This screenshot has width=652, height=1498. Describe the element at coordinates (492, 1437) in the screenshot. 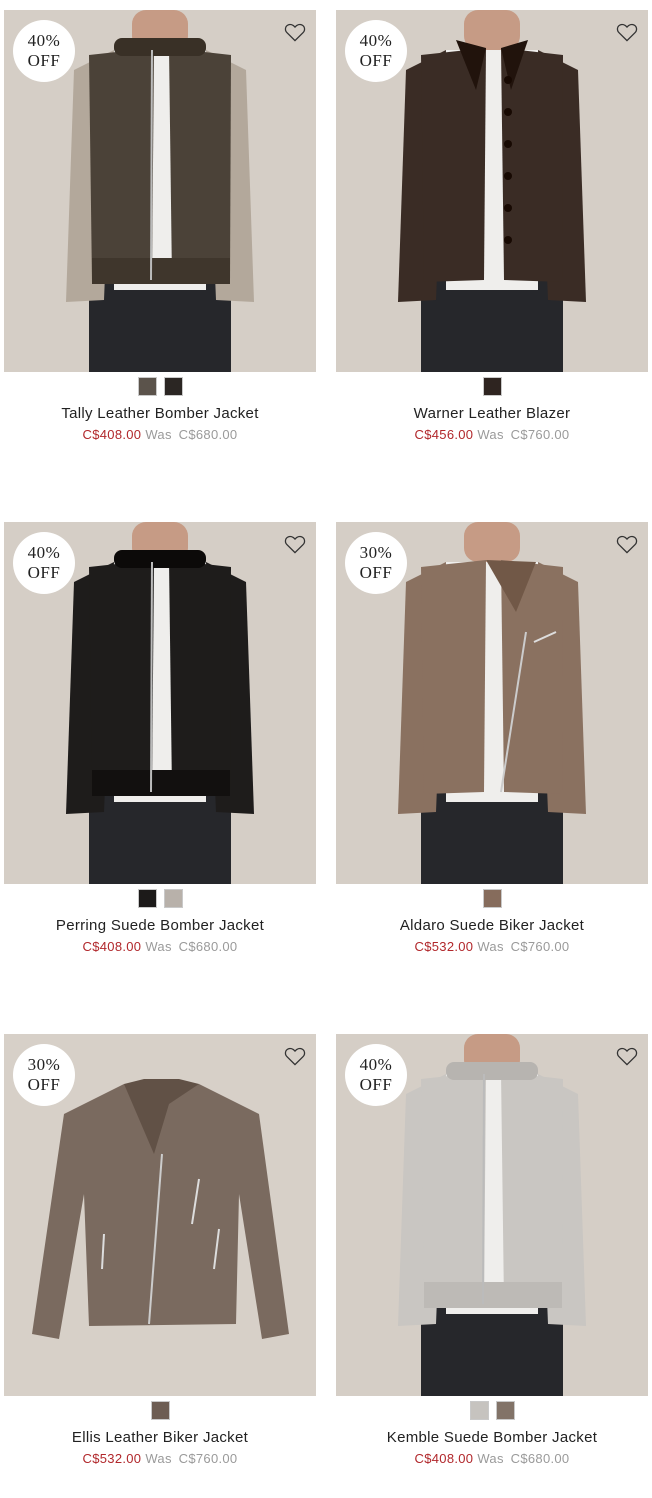

I see `product-name: Kemble Suede Bomber Jacket` at that location.